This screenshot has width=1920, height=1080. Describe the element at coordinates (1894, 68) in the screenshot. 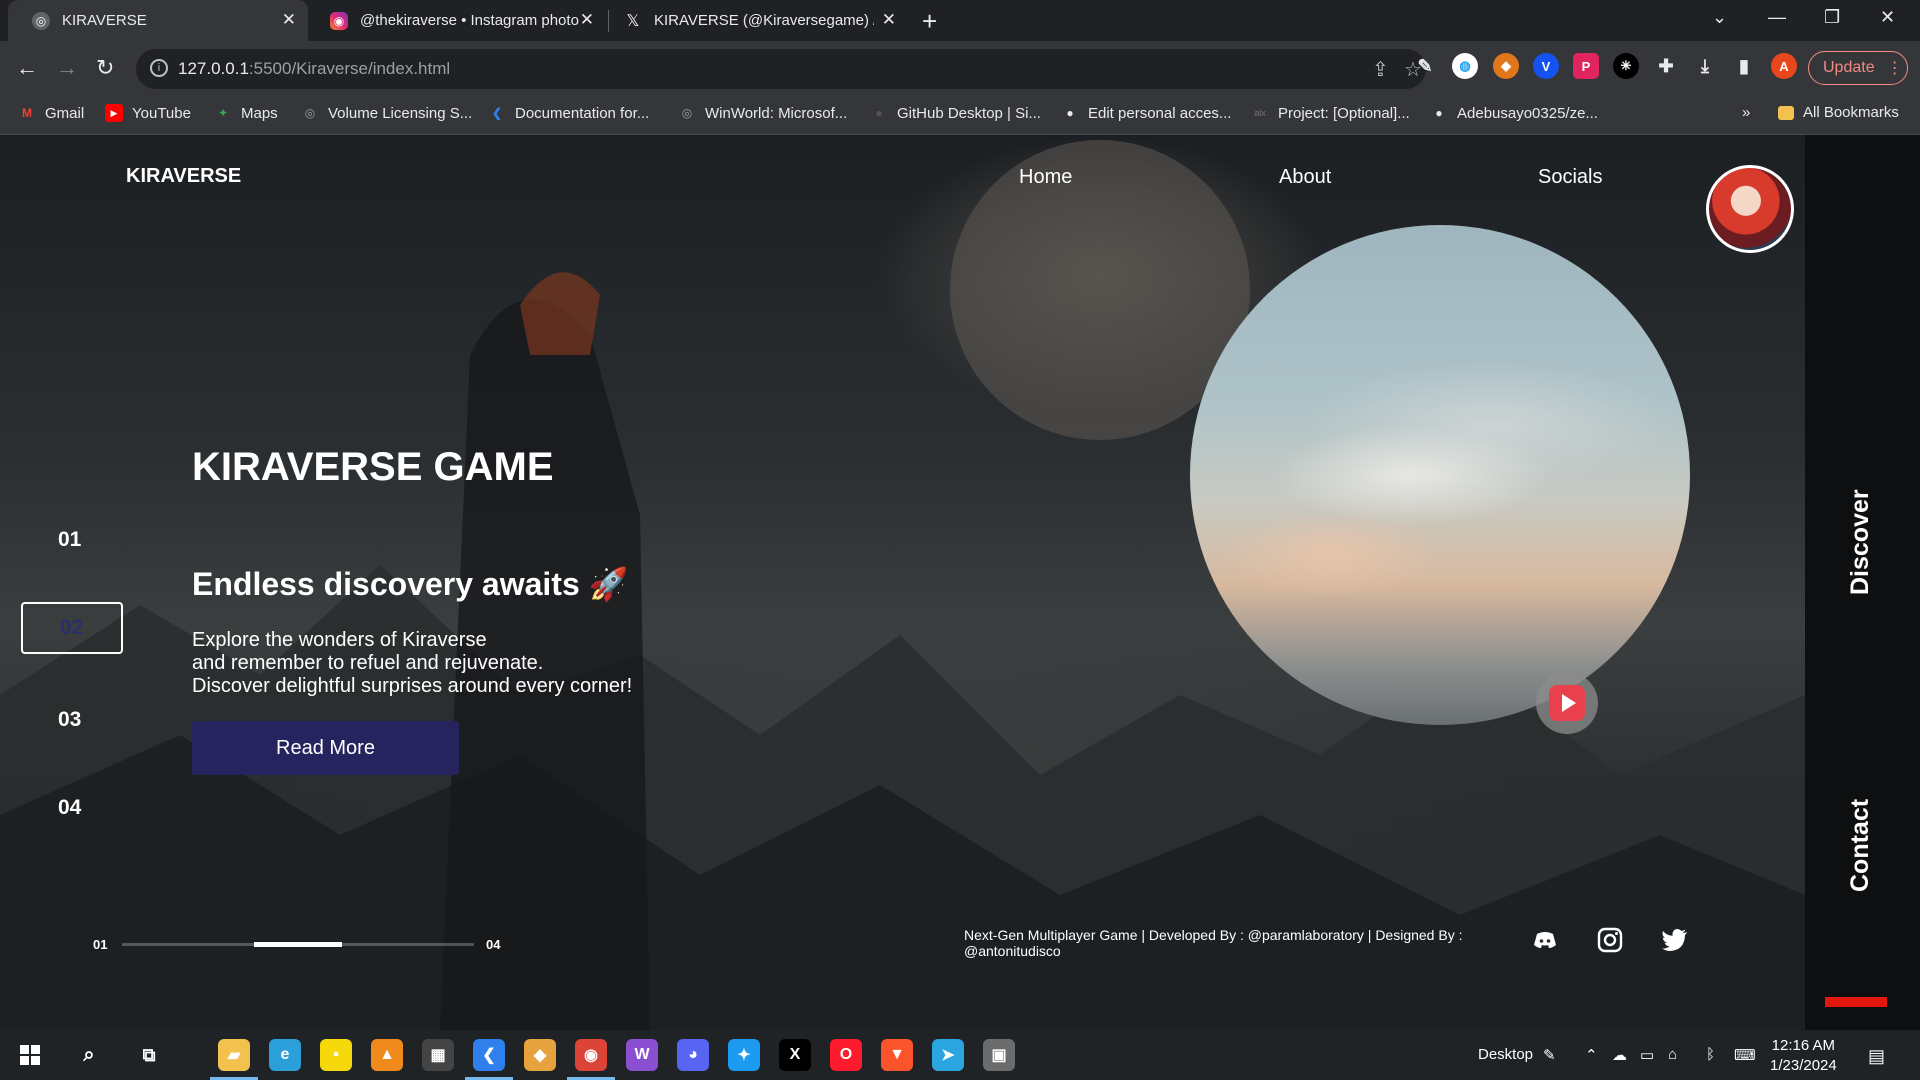

I see `more-menu-icon: ⋮` at that location.